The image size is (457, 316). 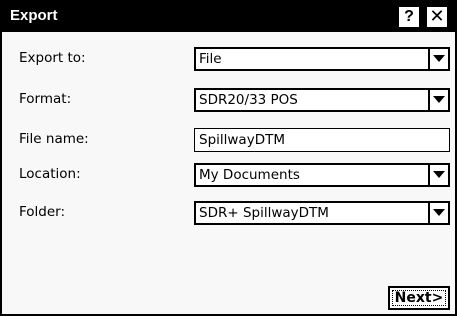 I want to click on help-button: ?, so click(x=409, y=17).